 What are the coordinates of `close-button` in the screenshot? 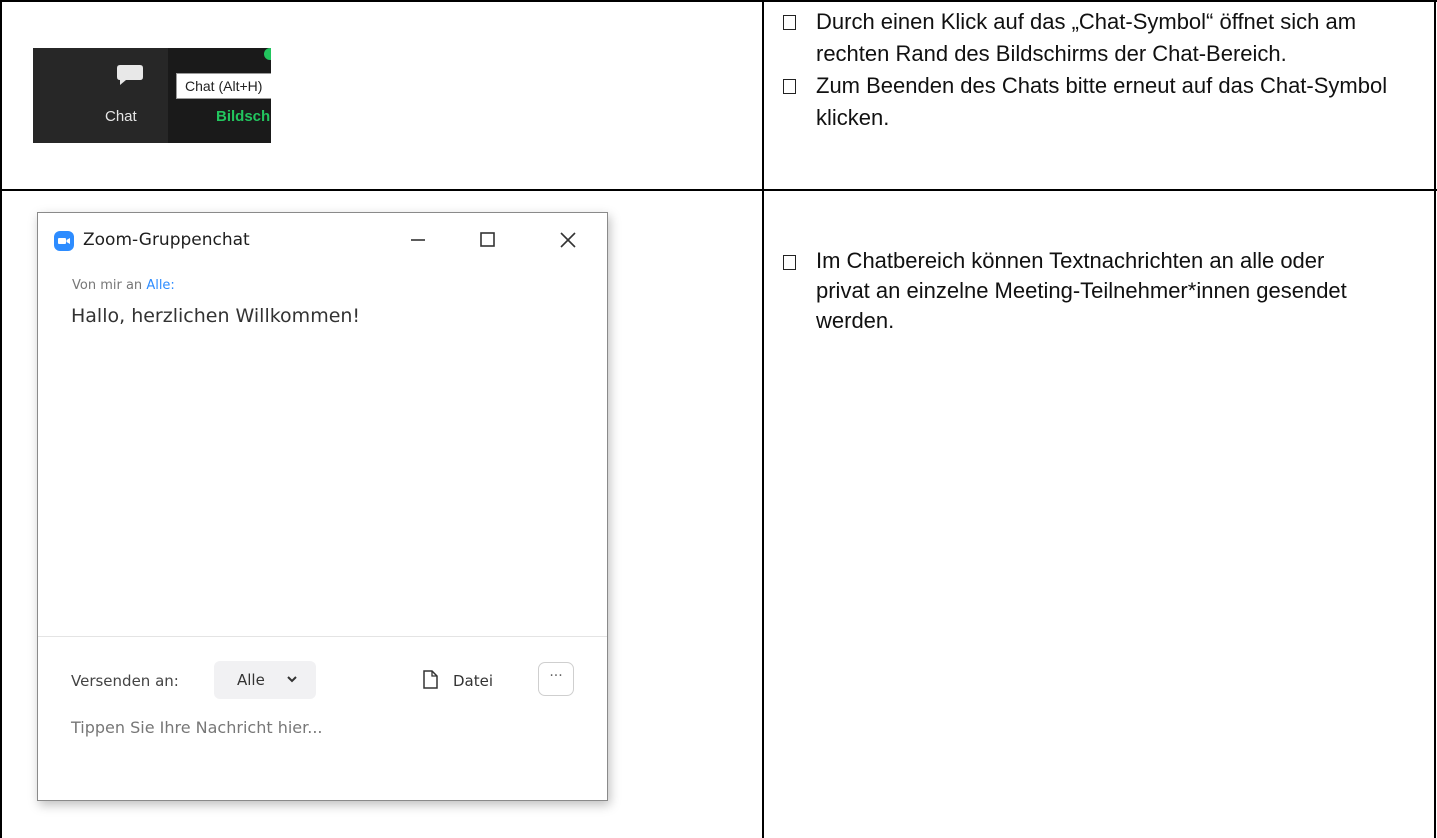 It's located at (568, 240).